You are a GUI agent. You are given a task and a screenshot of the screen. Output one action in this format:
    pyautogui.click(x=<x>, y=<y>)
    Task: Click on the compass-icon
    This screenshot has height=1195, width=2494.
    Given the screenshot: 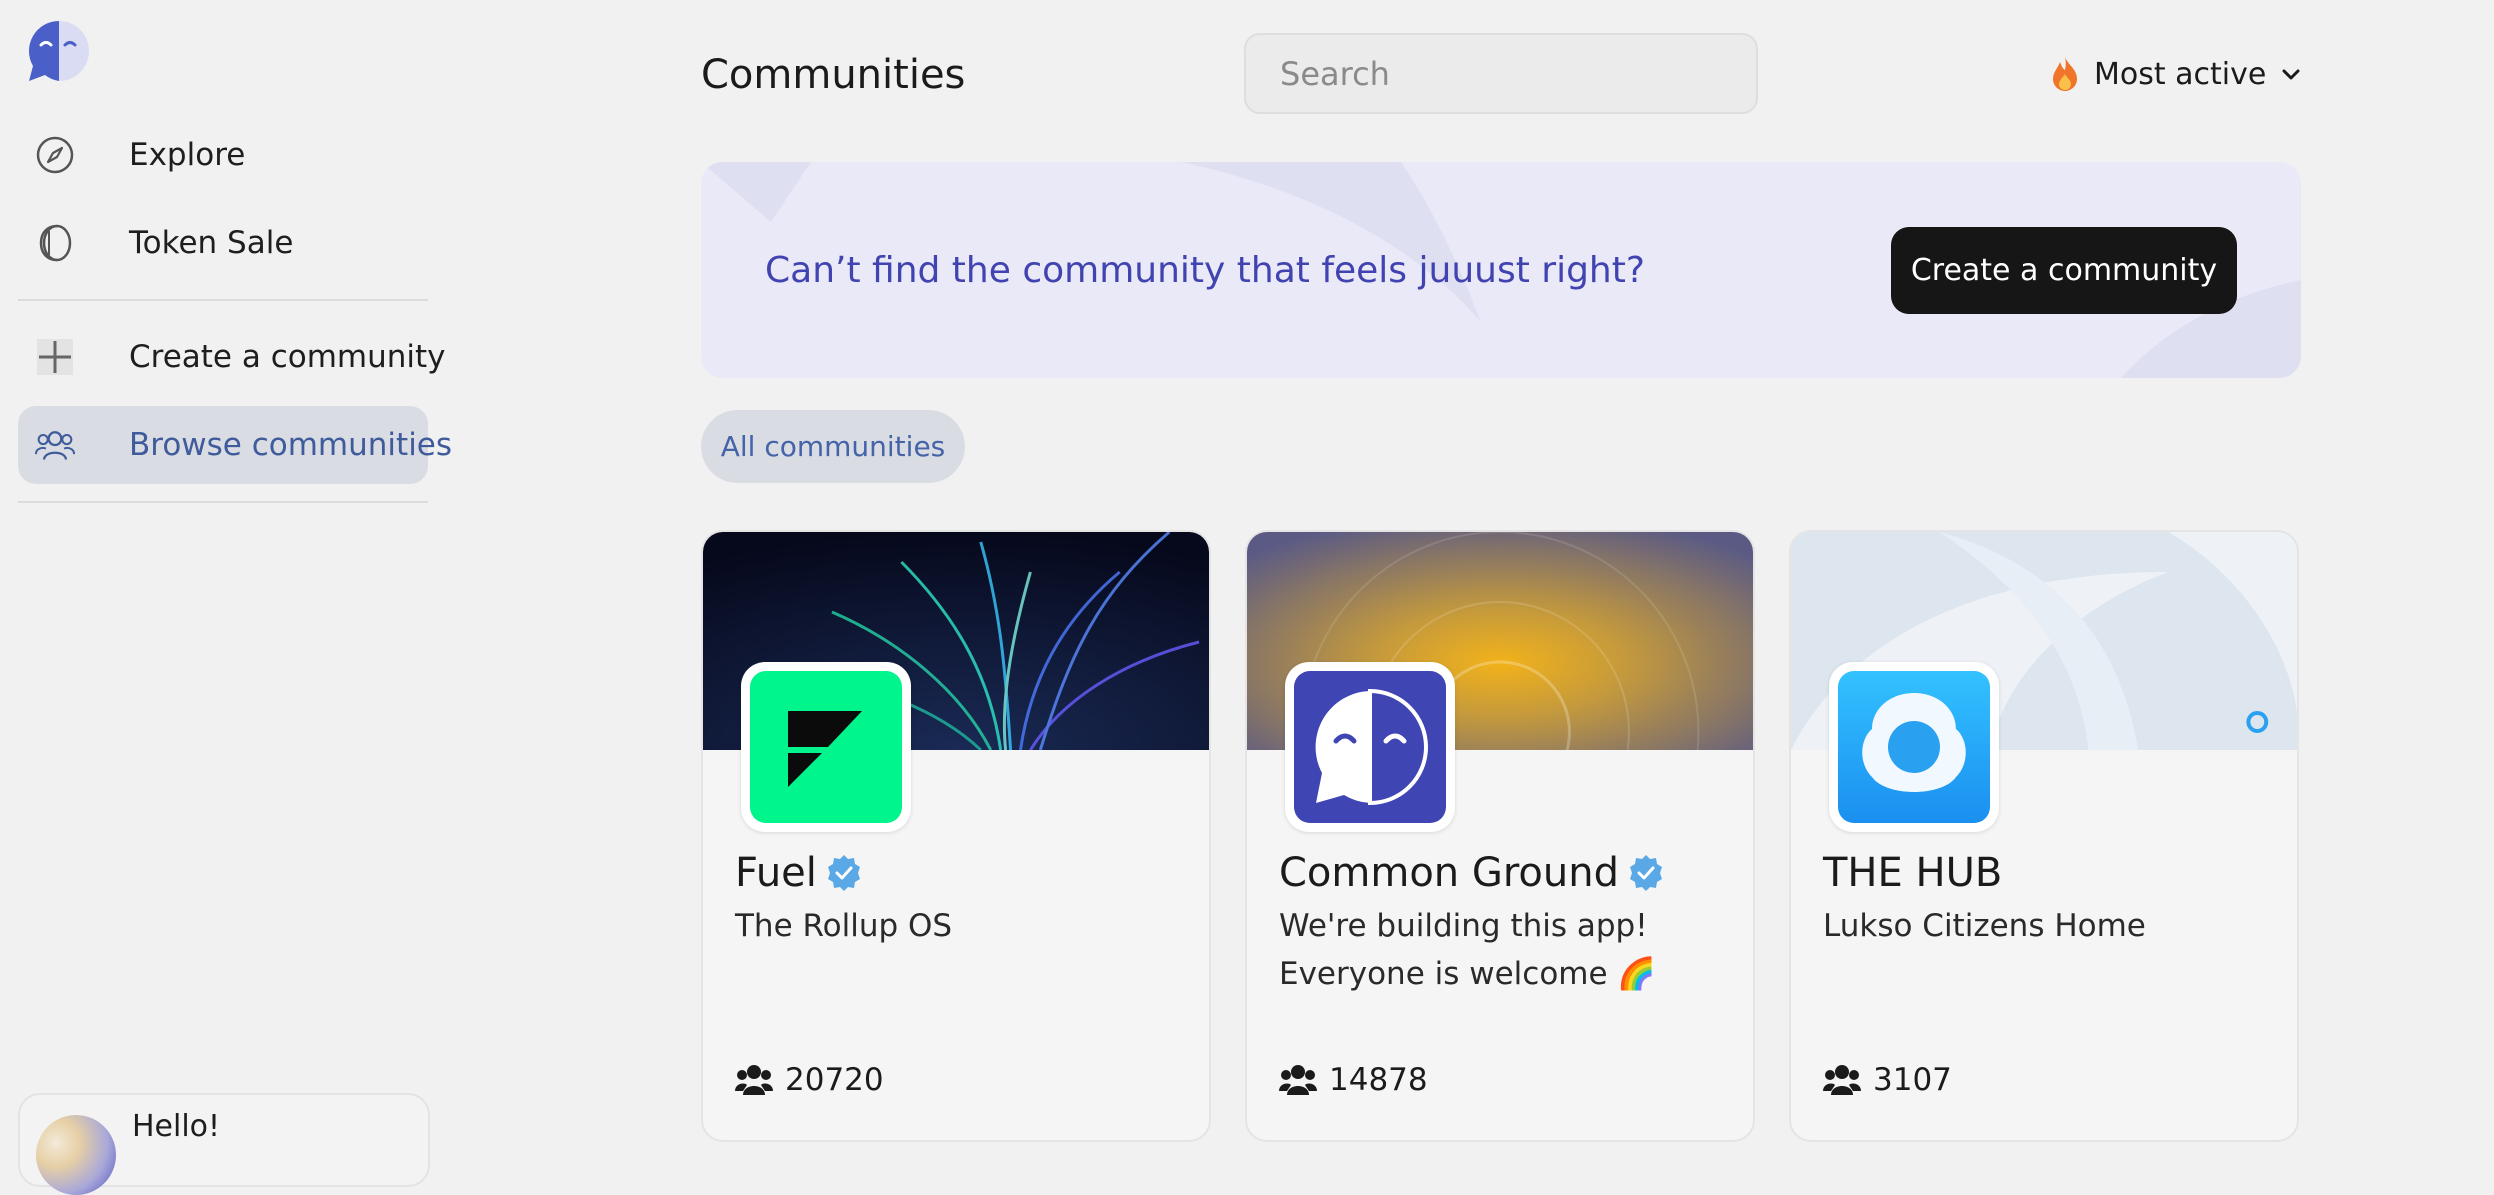 What is the action you would take?
    pyautogui.click(x=55, y=155)
    